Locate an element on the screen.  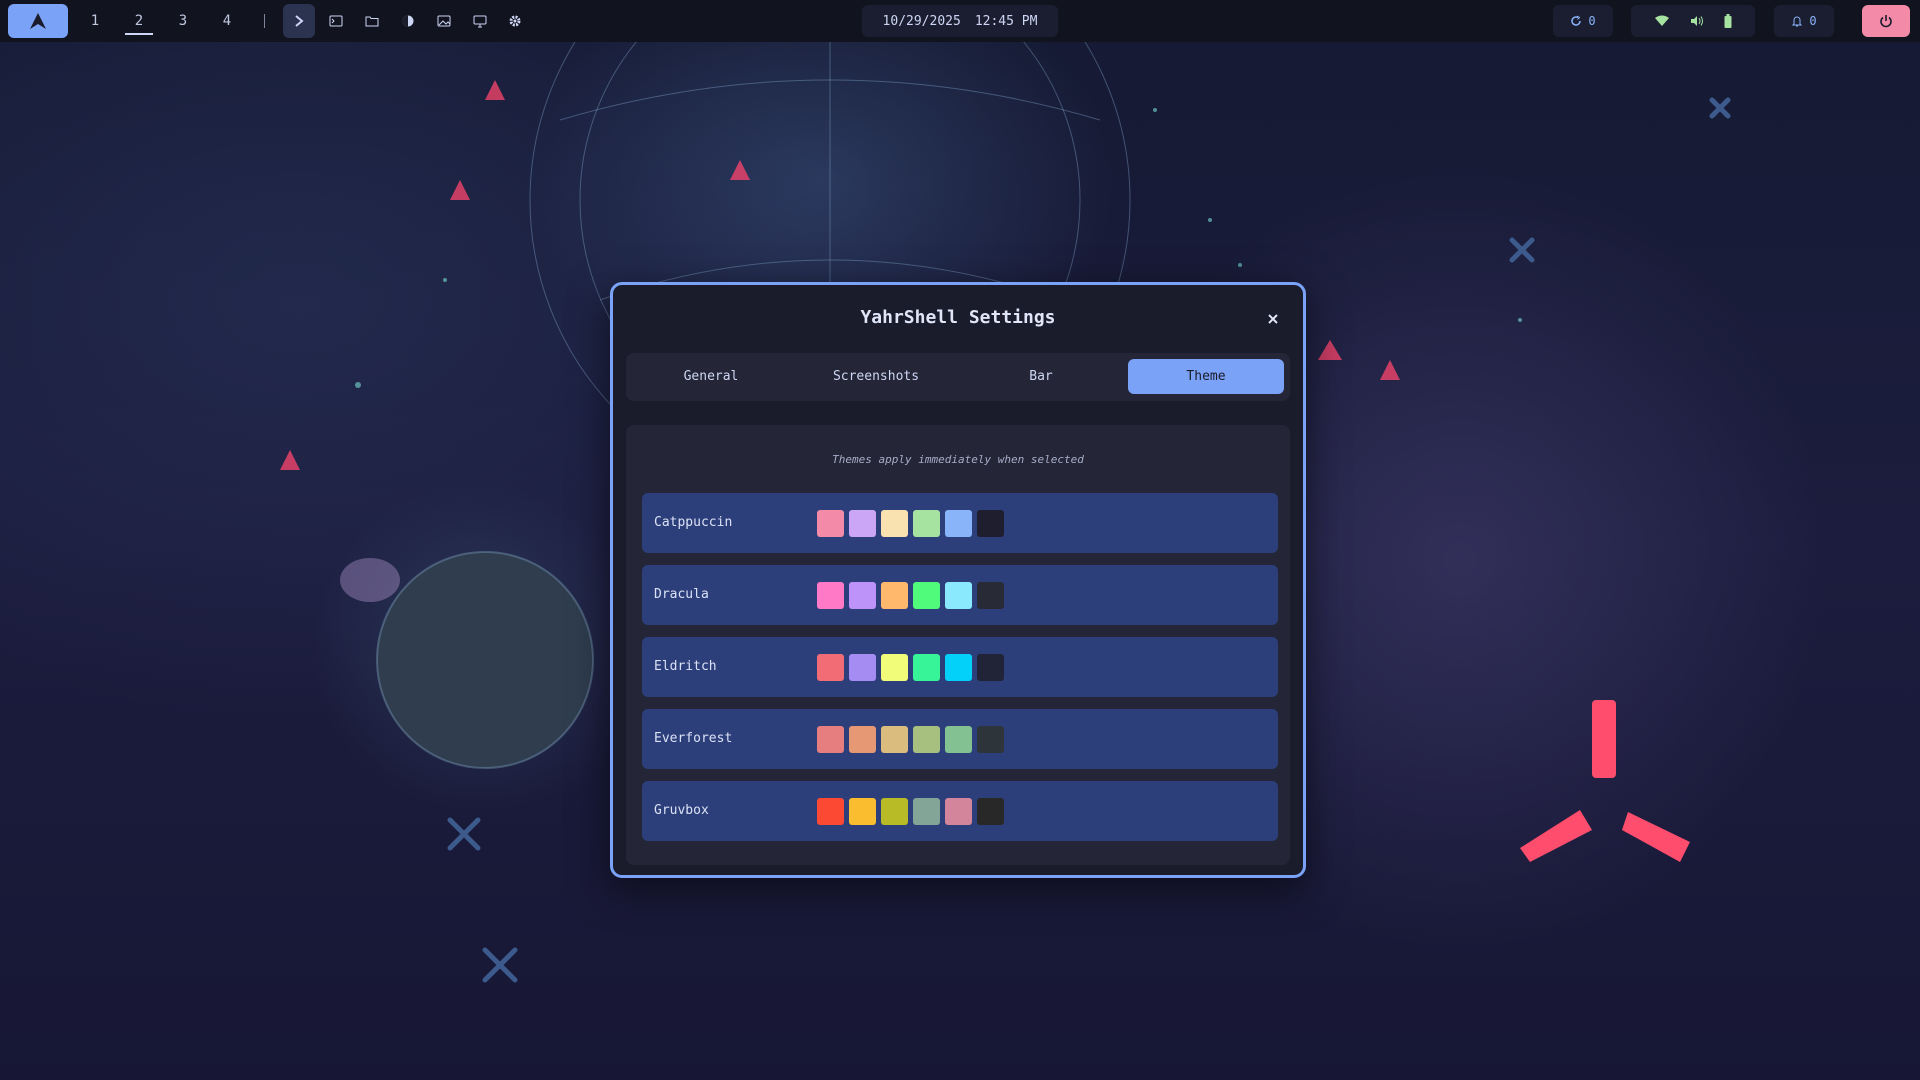
tab-general: General is located at coordinates (711, 376).